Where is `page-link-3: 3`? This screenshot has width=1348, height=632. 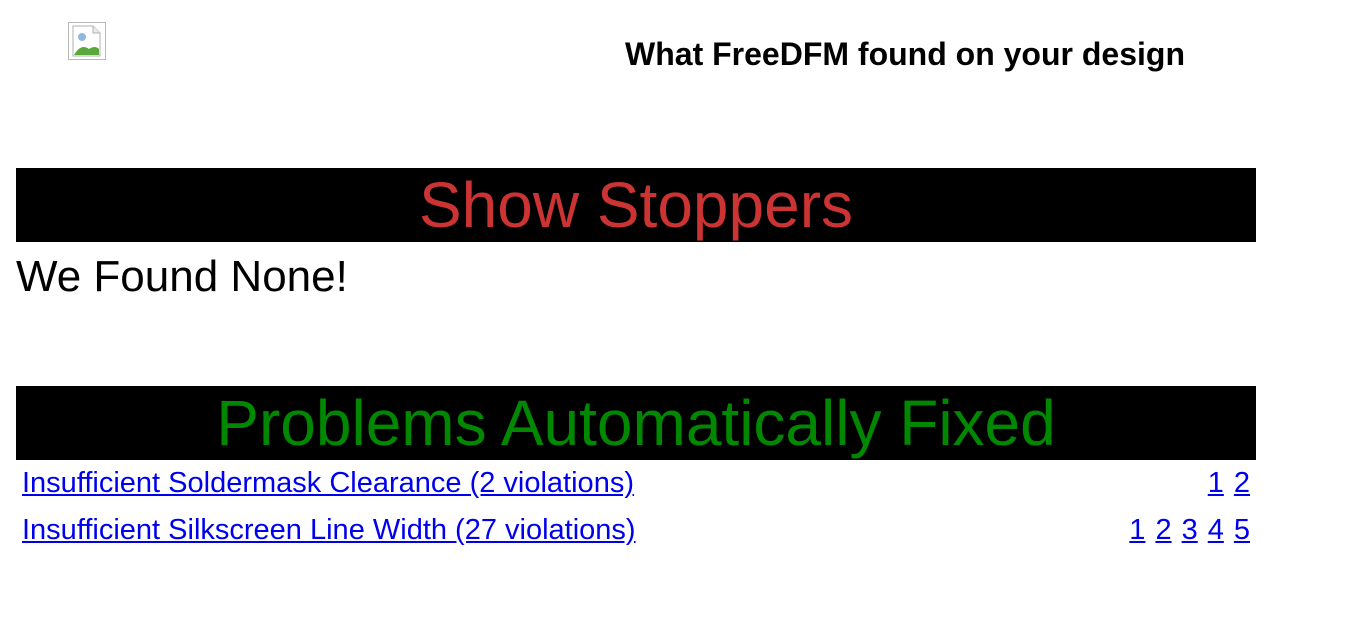
page-link-3: 3 is located at coordinates (1190, 530).